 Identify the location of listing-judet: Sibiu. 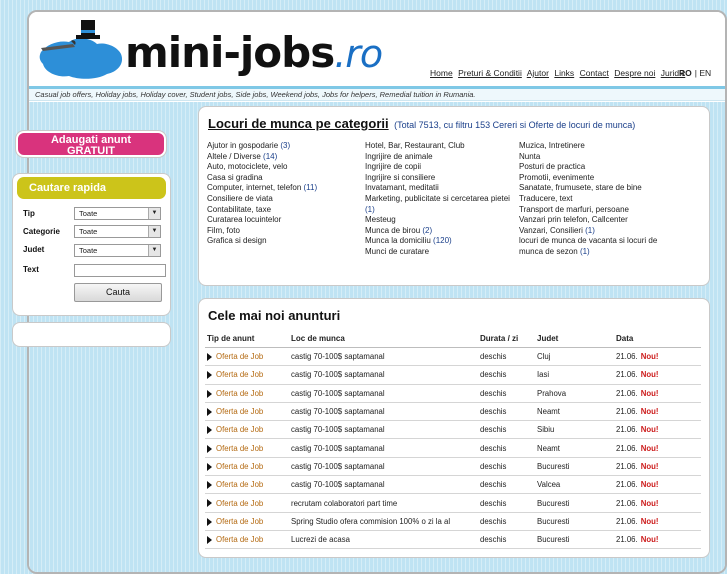
(574, 430).